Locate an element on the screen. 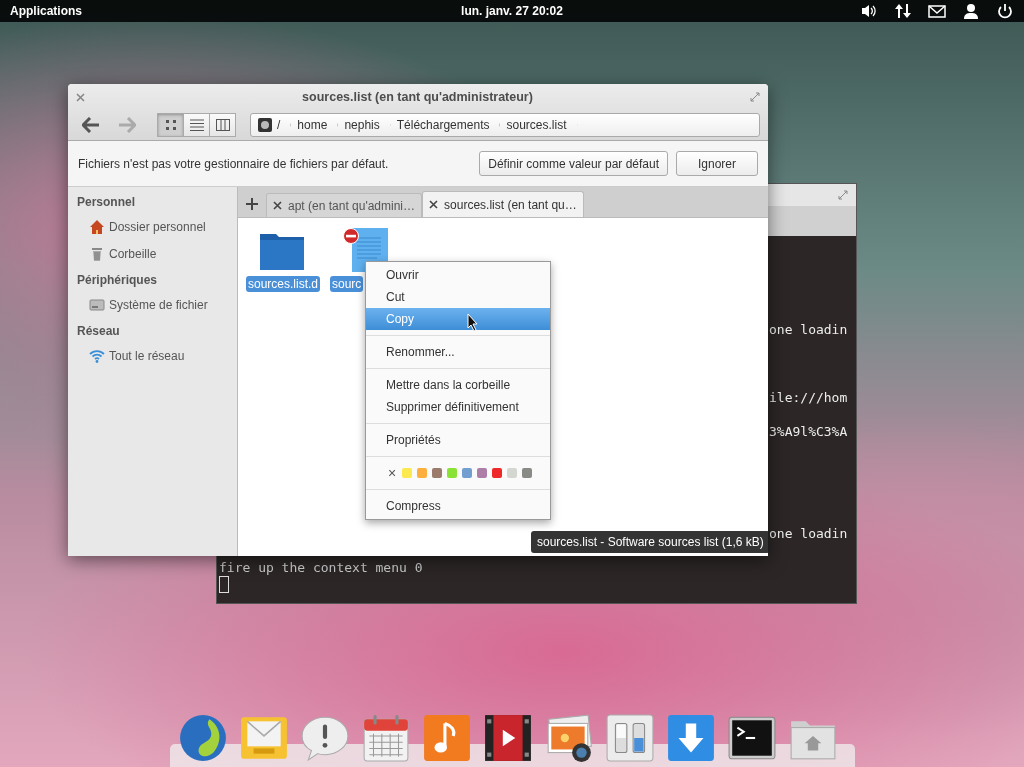 Image resolution: width=1024 pixels, height=767 pixels. path-bar: / home nephis Téléchargements sources.list is located at coordinates (505, 125).